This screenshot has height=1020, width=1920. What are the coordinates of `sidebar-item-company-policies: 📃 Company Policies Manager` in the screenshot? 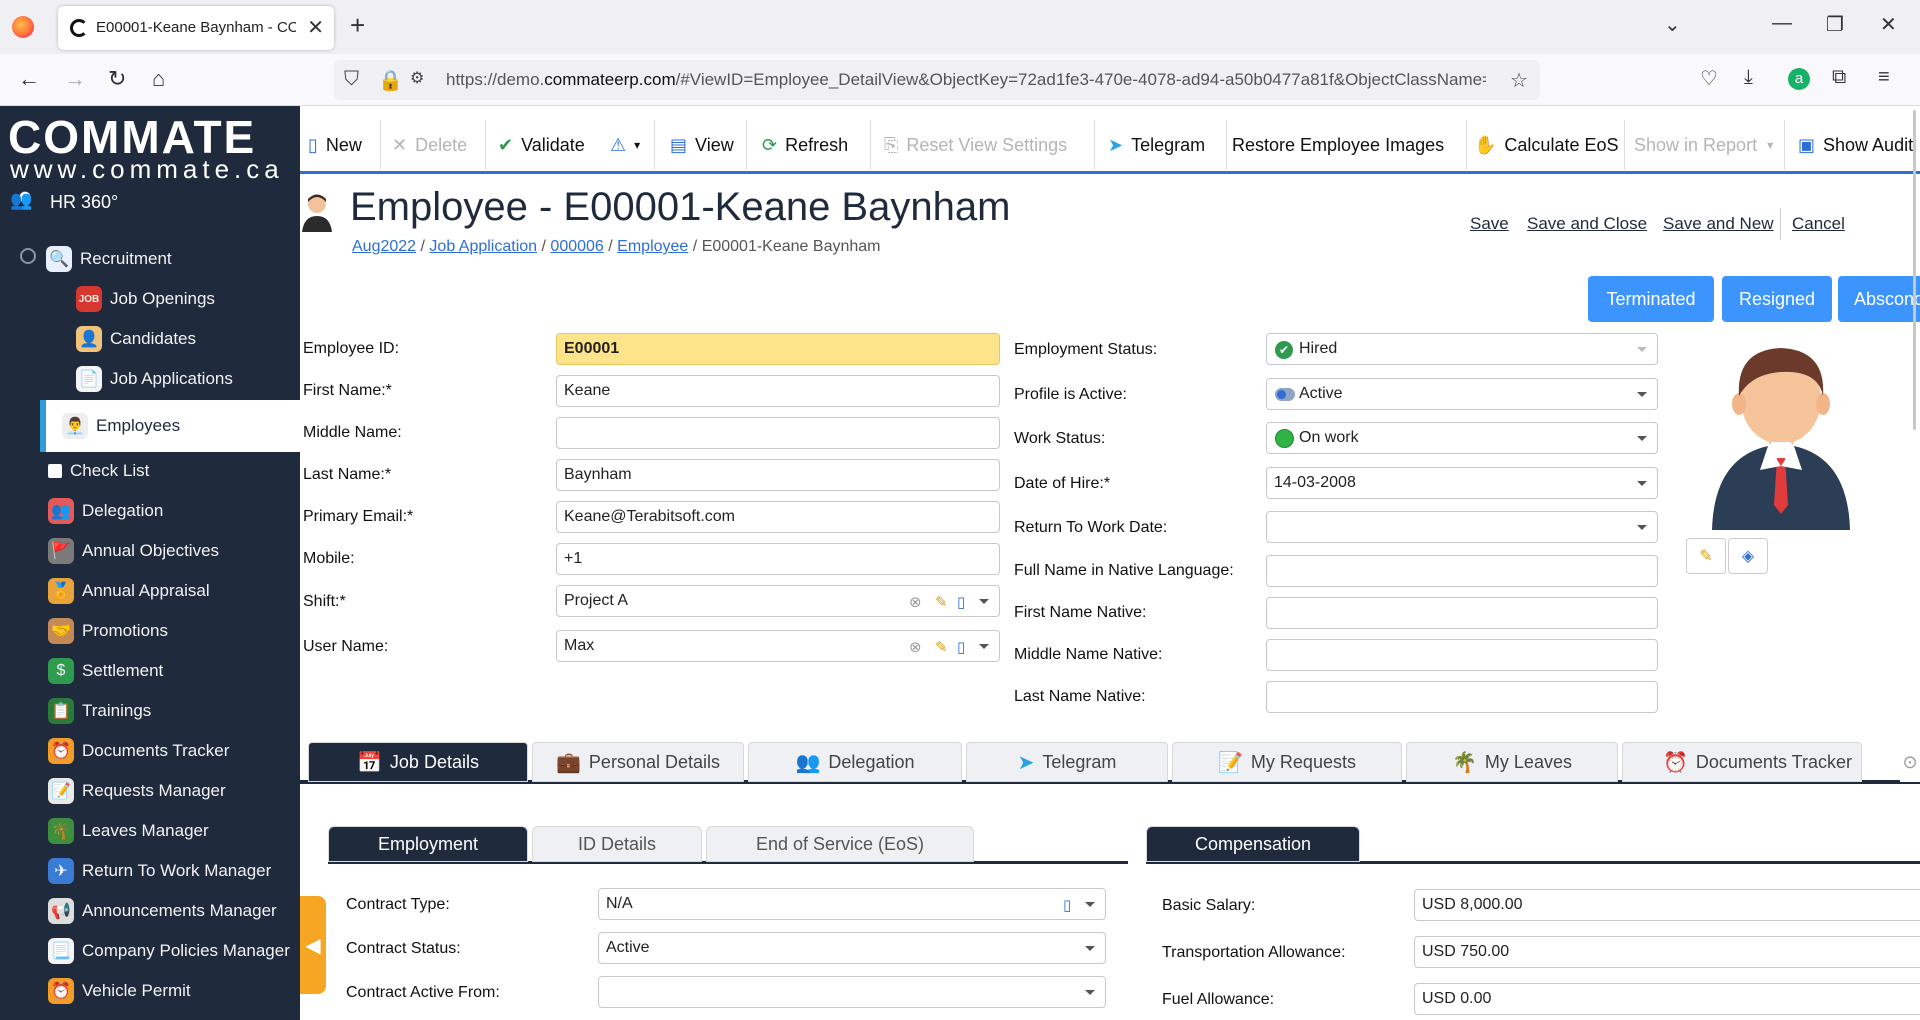 It's located at (150, 951).